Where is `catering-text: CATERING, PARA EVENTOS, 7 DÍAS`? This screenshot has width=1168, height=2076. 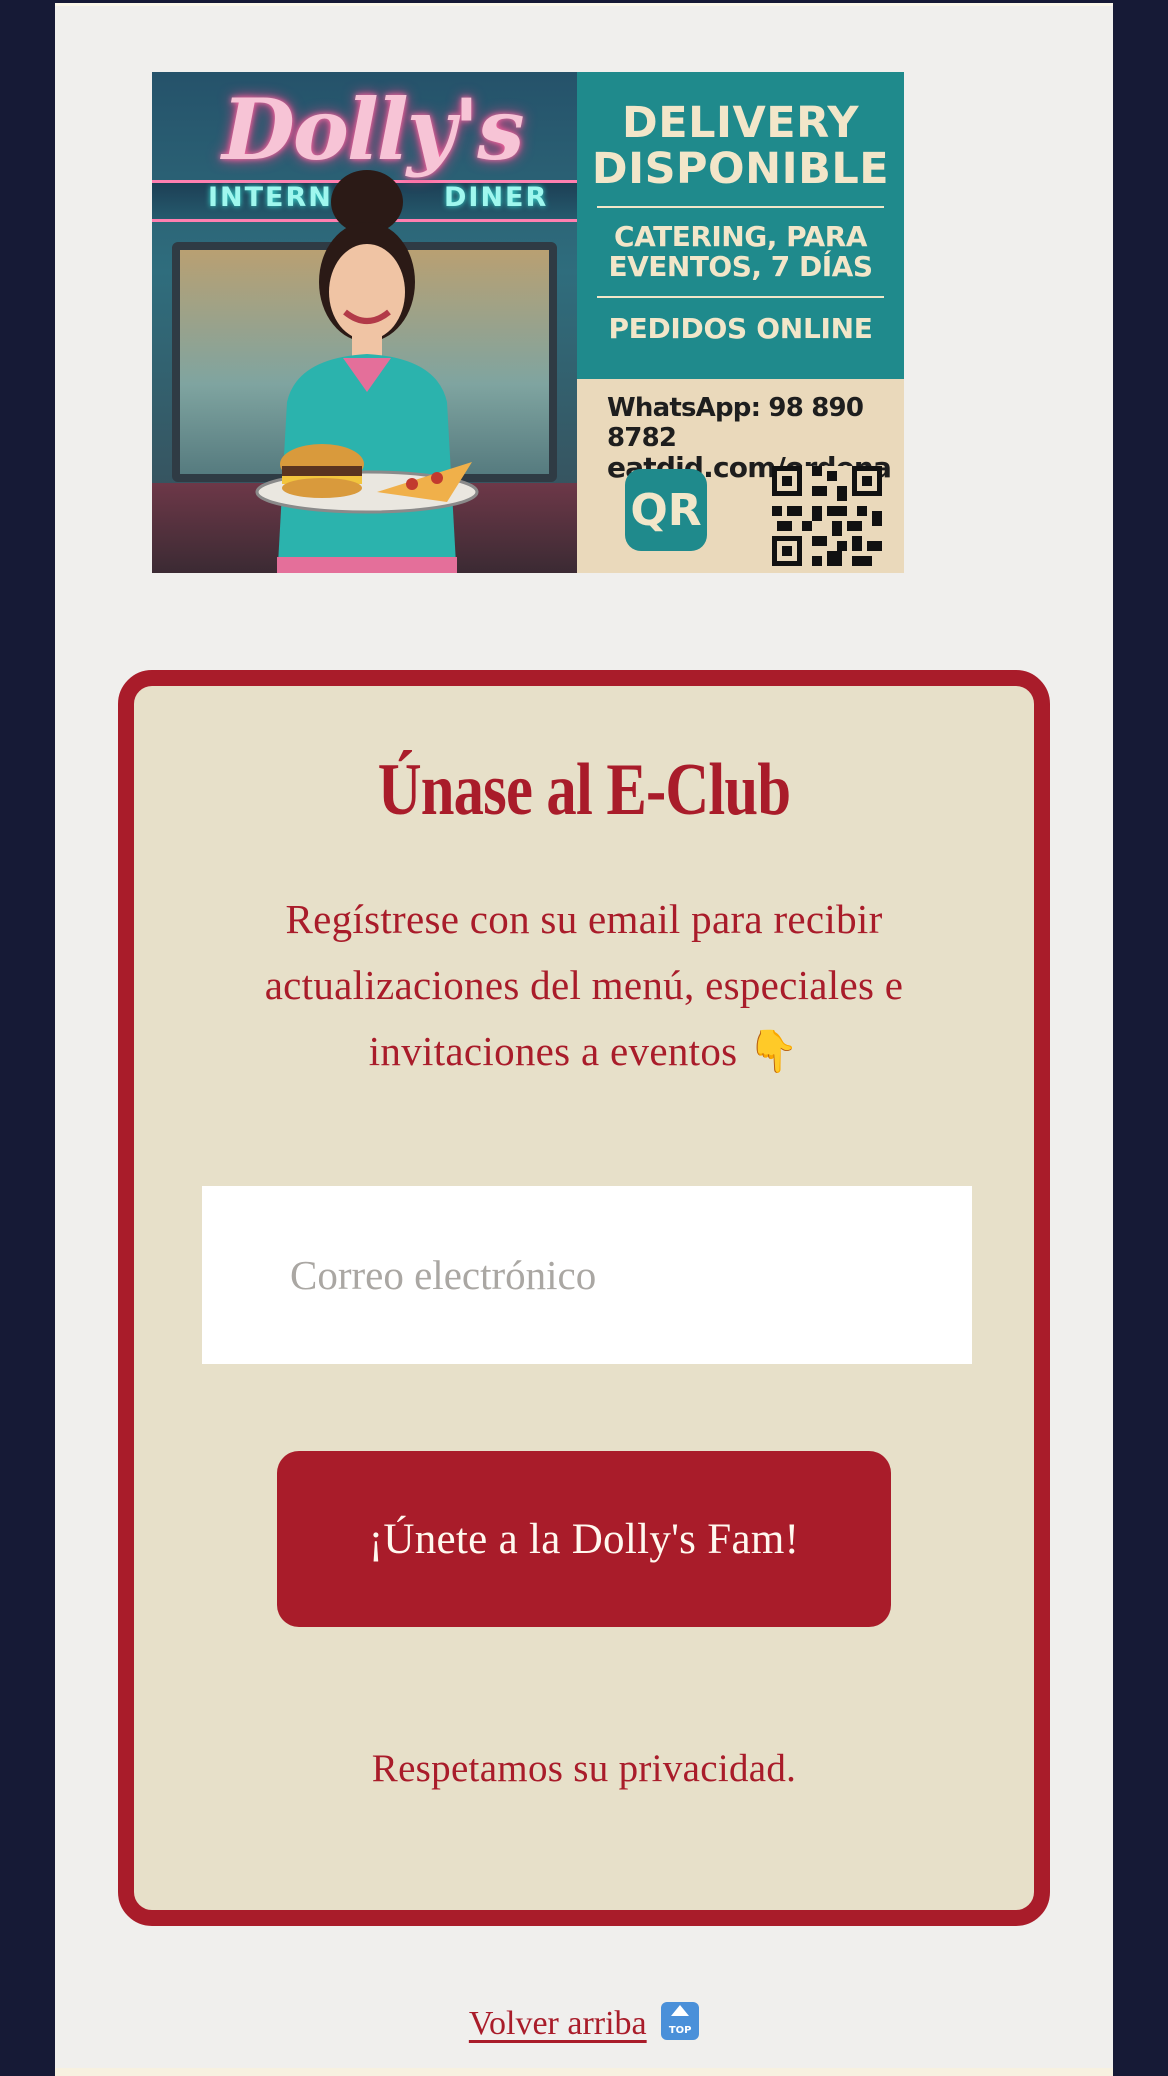
catering-text: CATERING, PARA EVENTOS, 7 DÍAS is located at coordinates (740, 251).